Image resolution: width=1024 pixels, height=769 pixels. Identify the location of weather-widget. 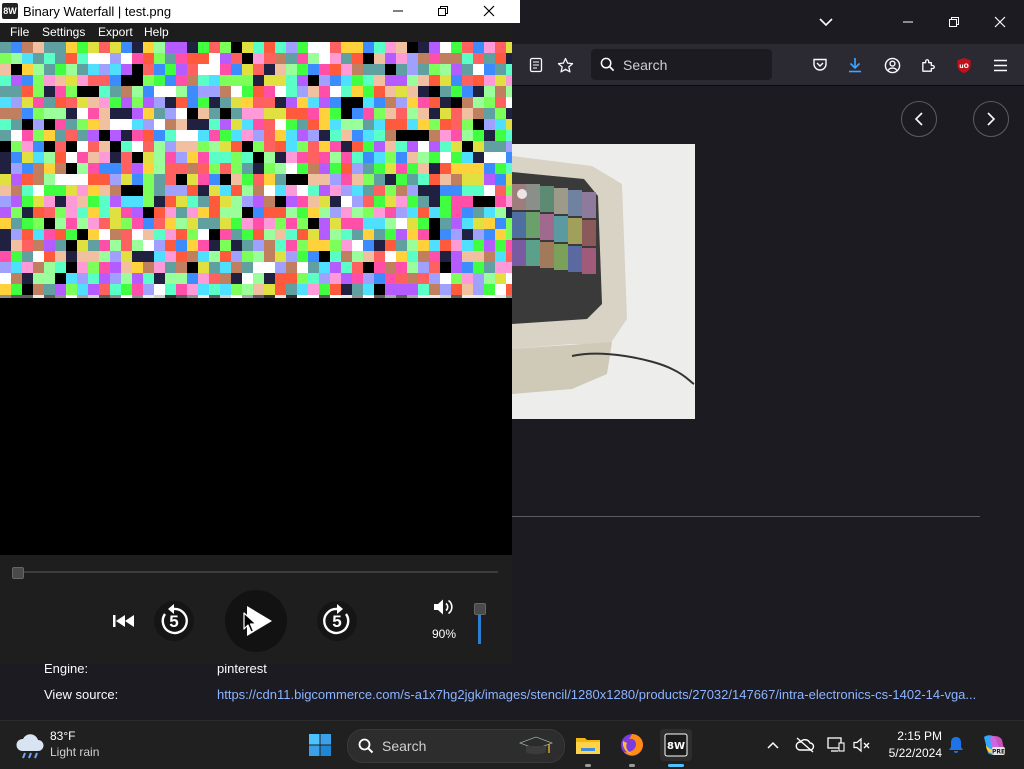
(30, 745).